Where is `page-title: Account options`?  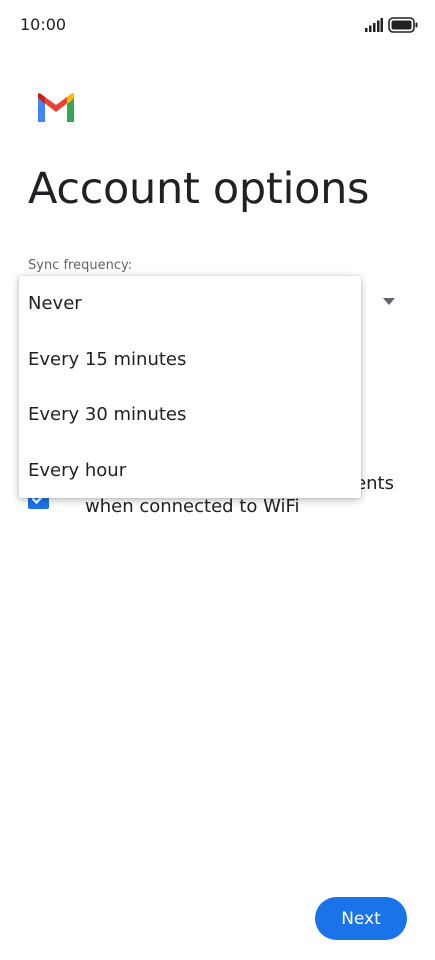
page-title: Account options is located at coordinates (199, 189).